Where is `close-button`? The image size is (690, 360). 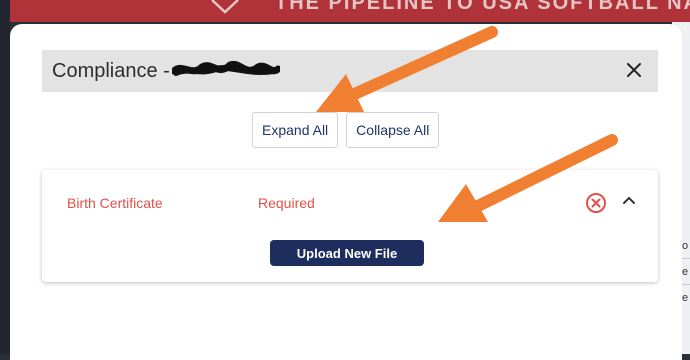 close-button is located at coordinates (634, 70).